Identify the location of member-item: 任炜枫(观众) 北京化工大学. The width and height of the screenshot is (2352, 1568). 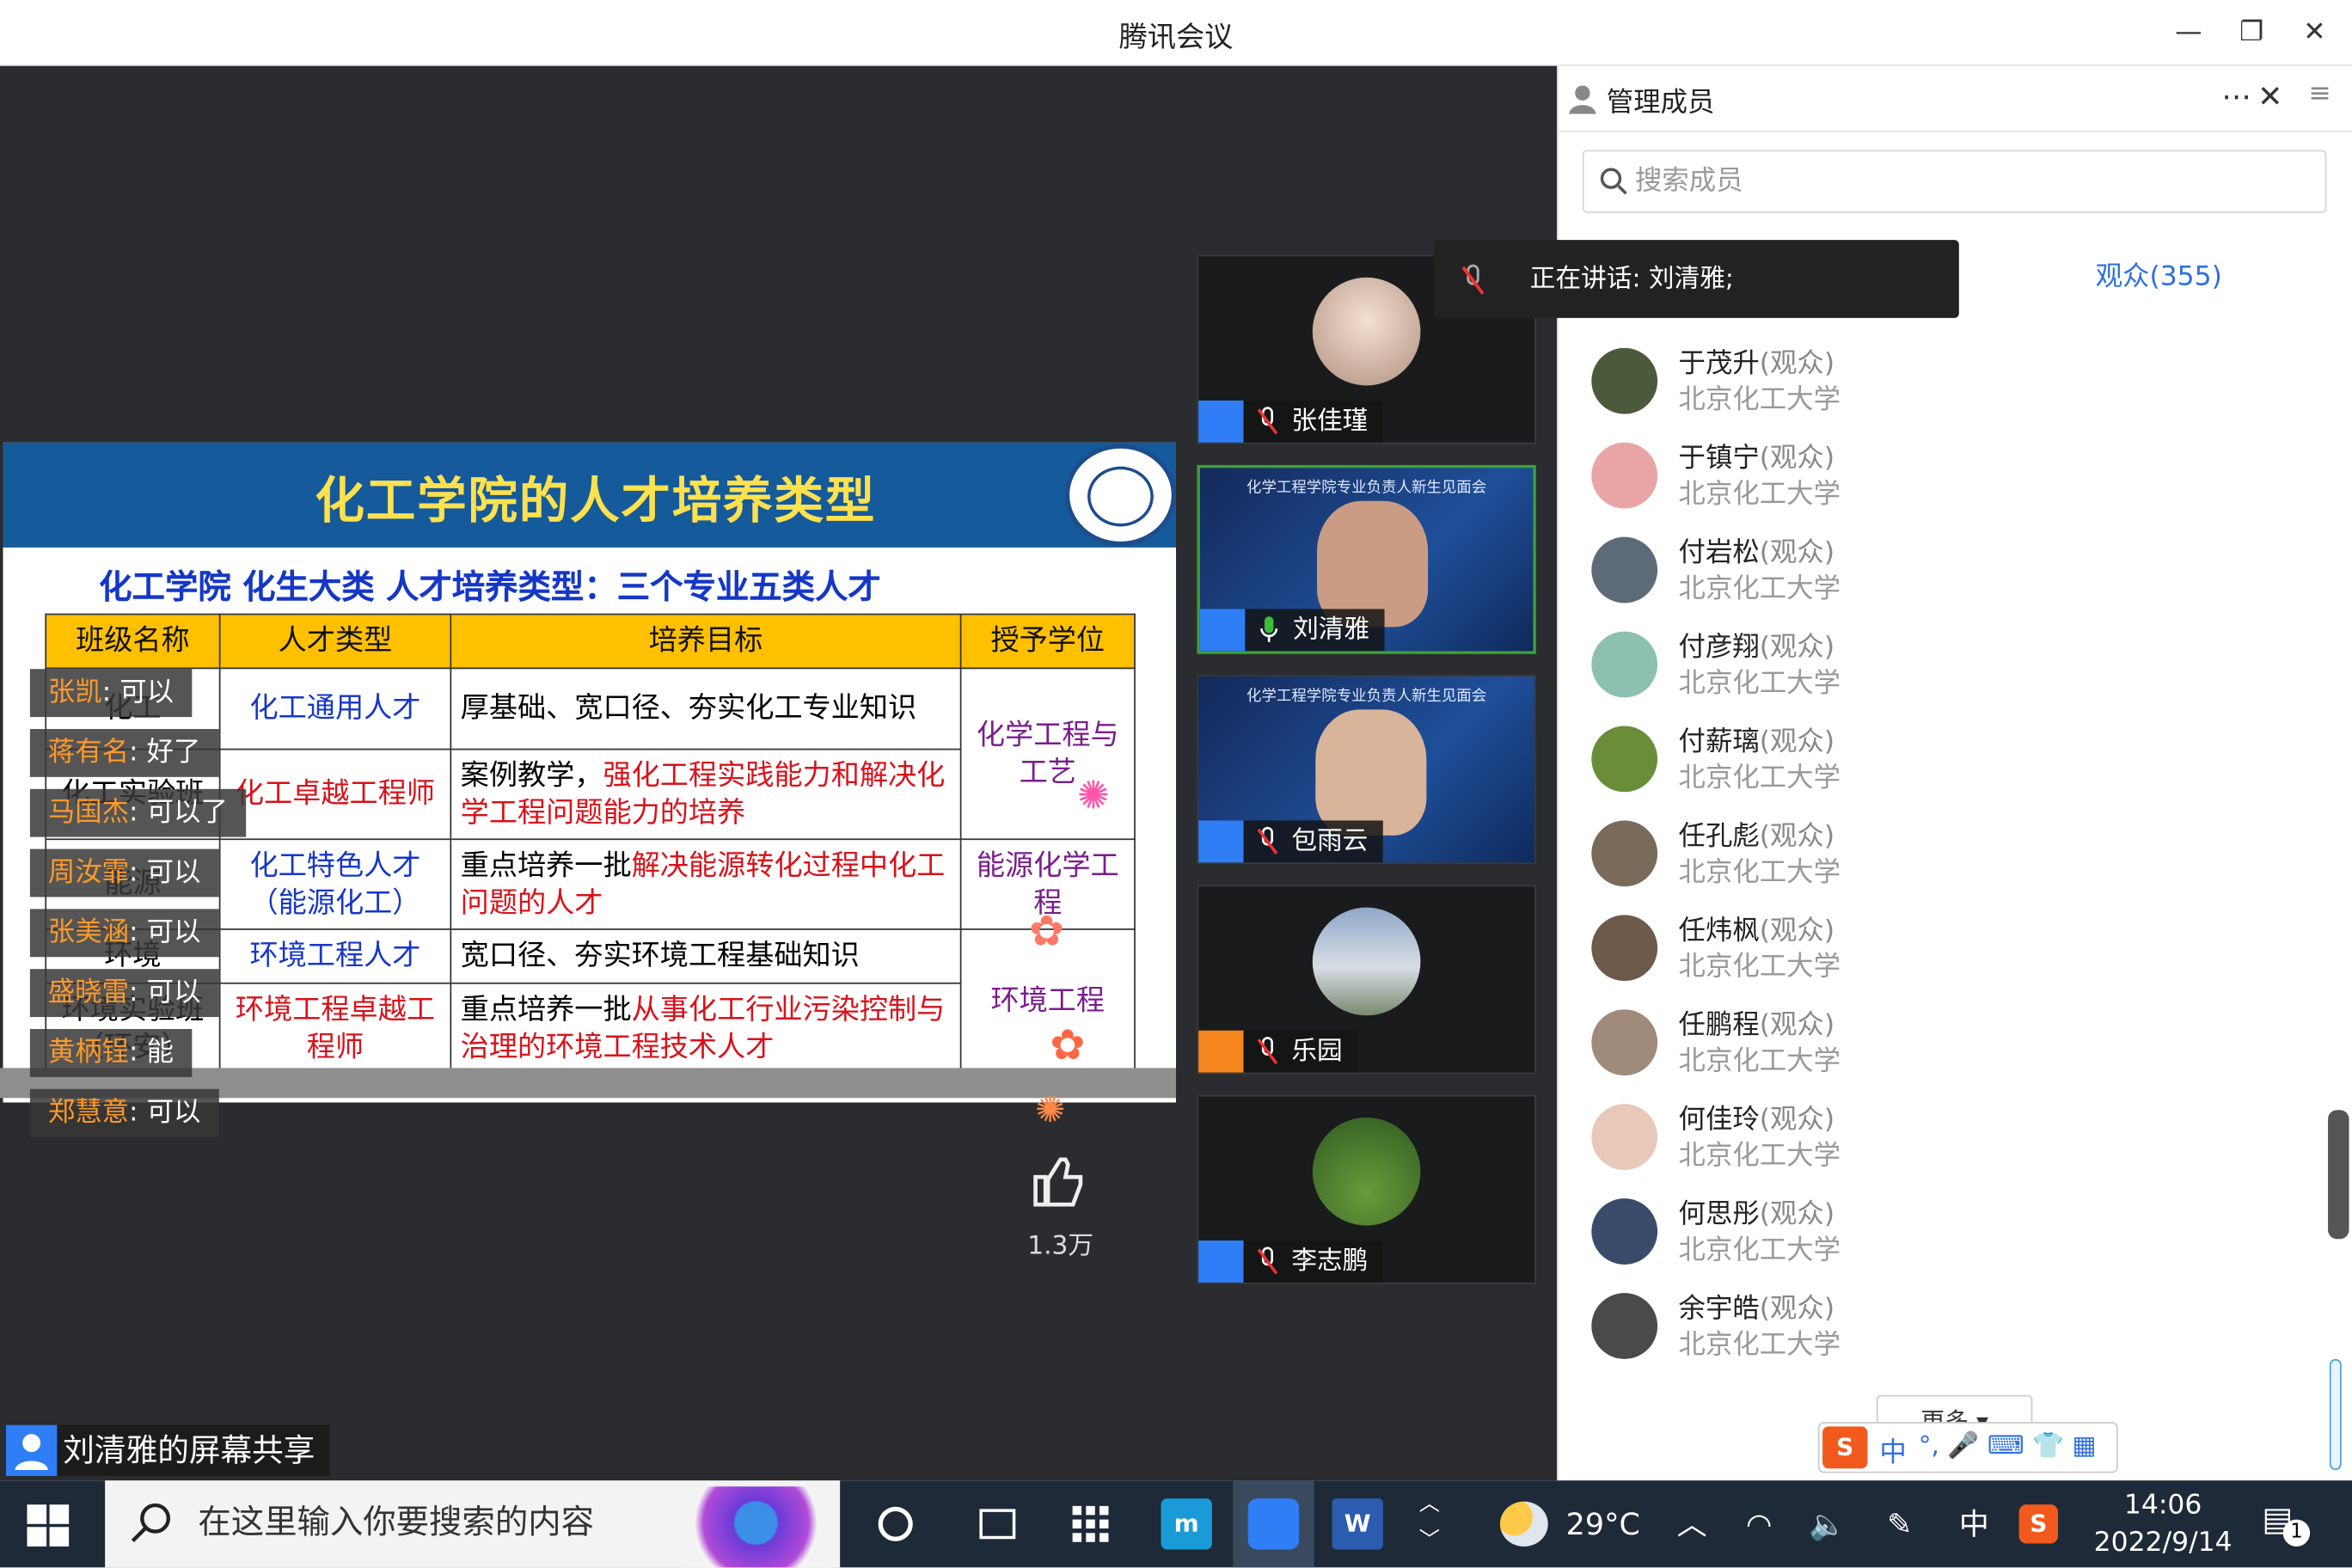
(1936, 951).